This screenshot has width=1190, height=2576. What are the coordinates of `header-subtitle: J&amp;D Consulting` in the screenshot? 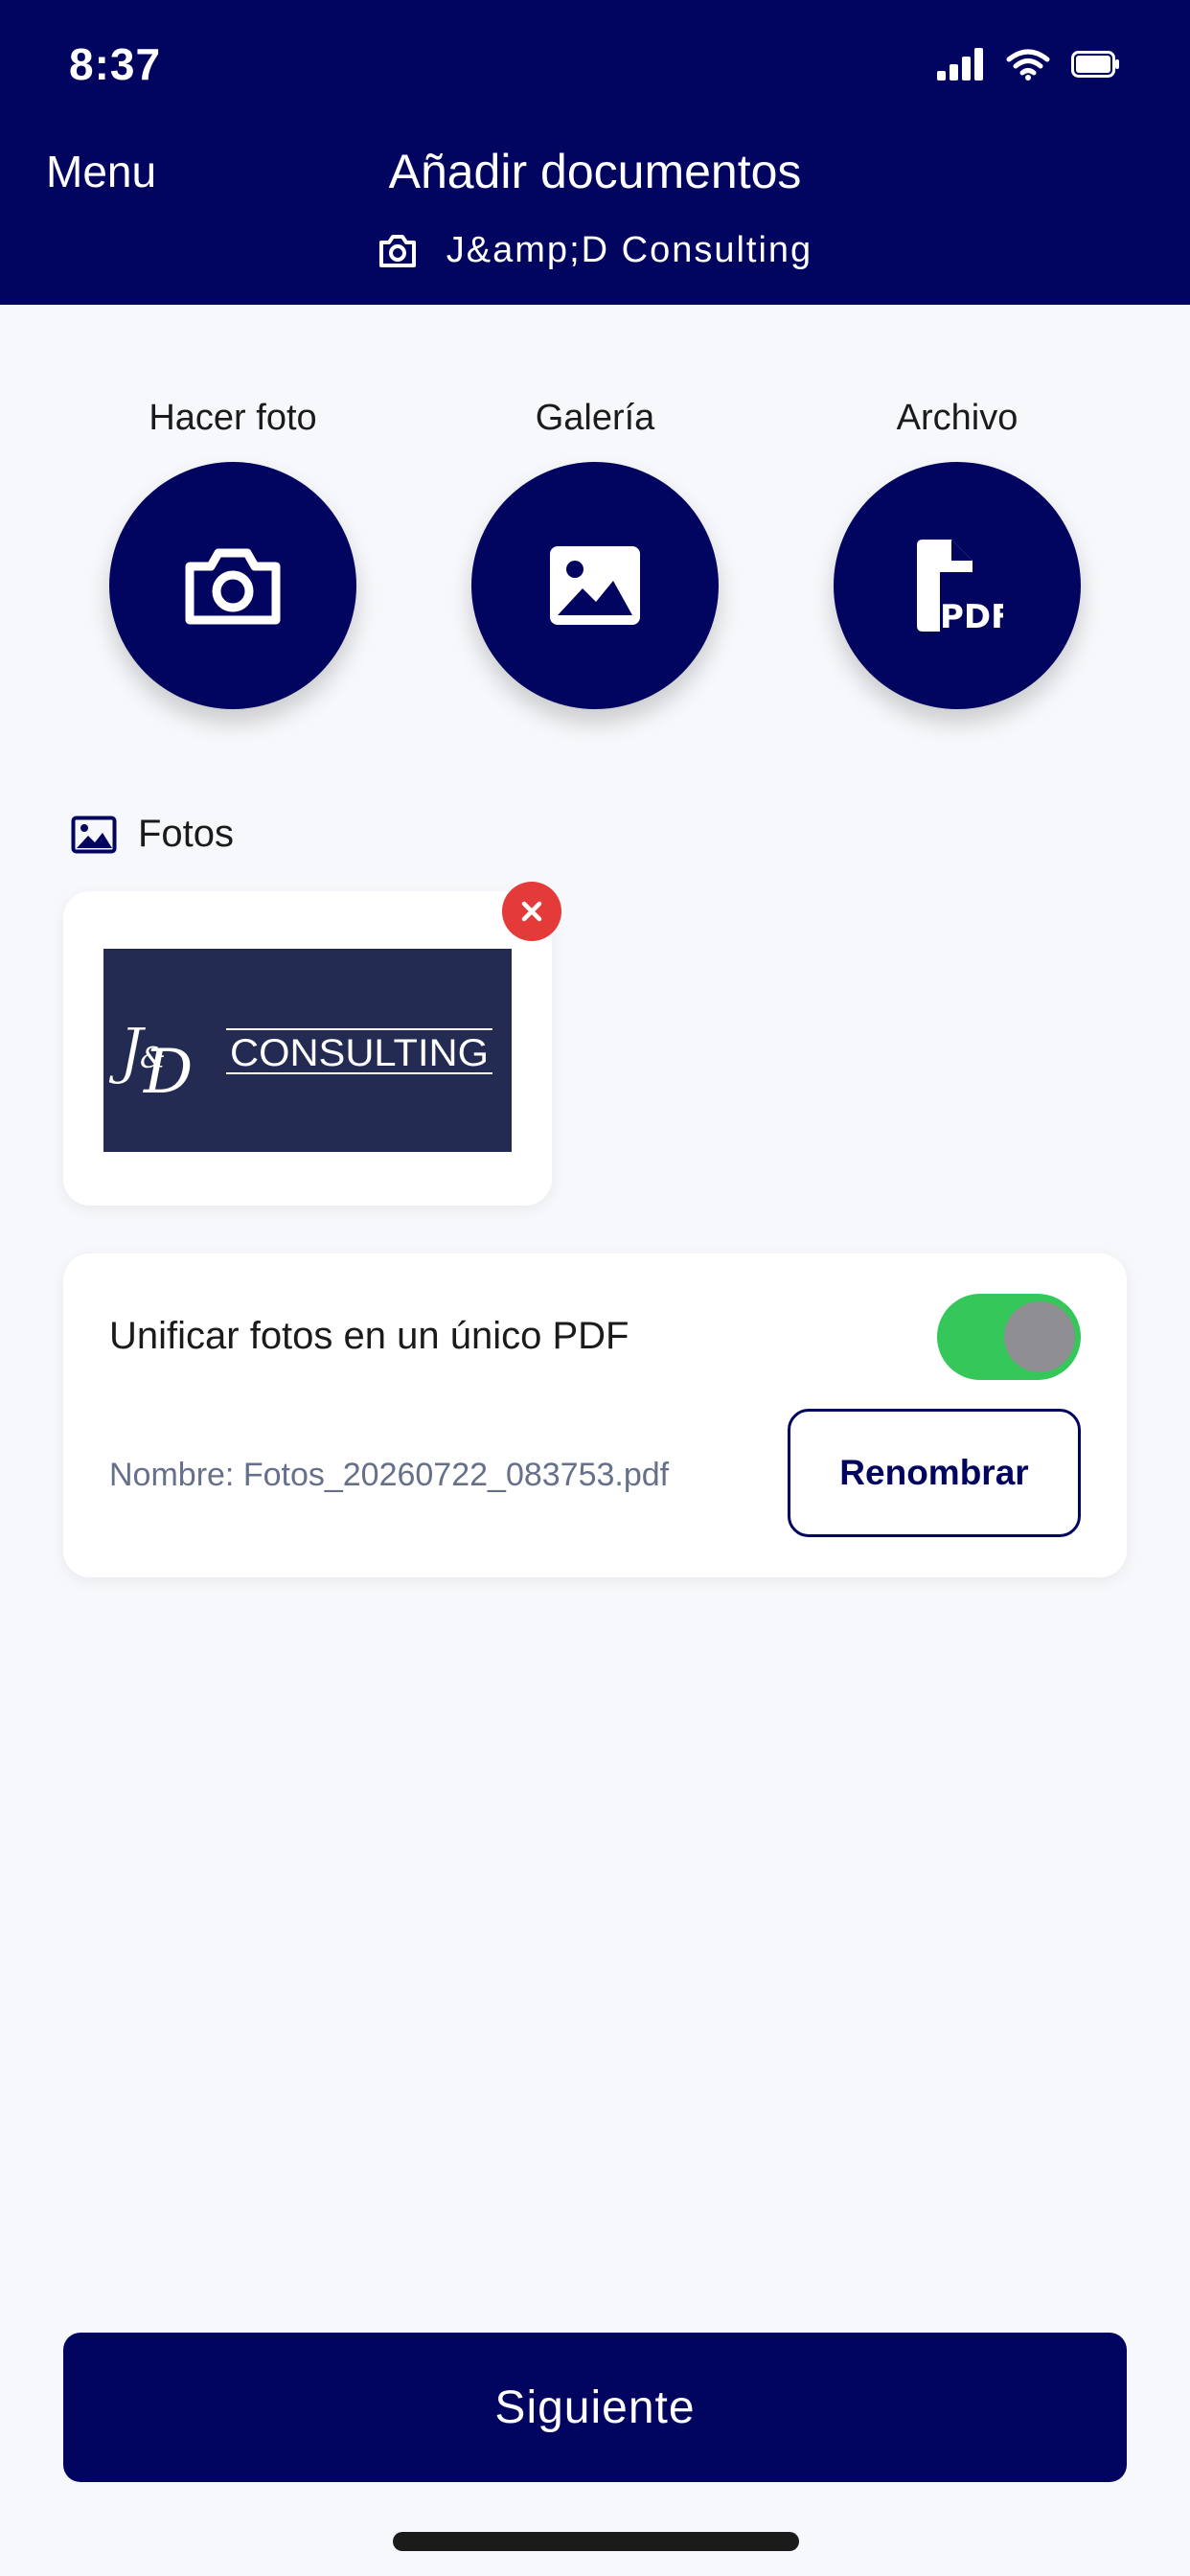 It's located at (595, 250).